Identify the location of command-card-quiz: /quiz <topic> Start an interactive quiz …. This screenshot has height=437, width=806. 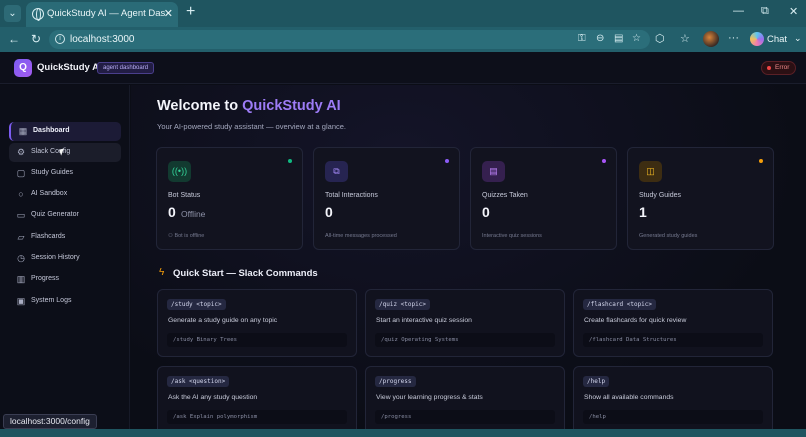
(465, 323).